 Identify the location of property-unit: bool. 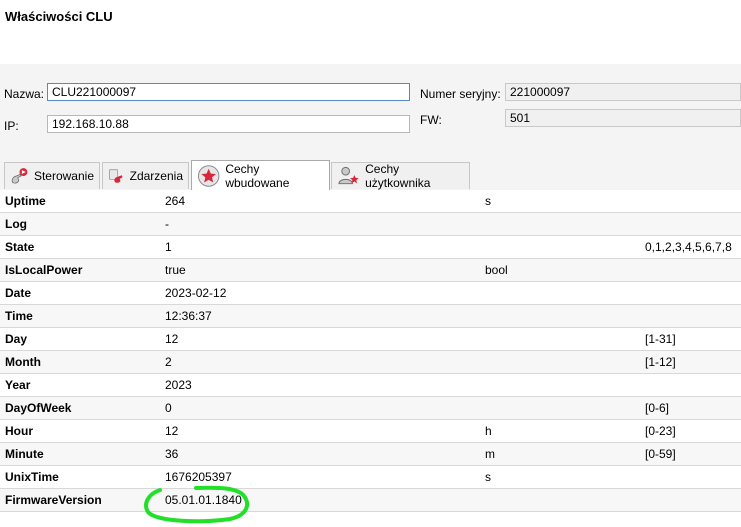
(496, 270).